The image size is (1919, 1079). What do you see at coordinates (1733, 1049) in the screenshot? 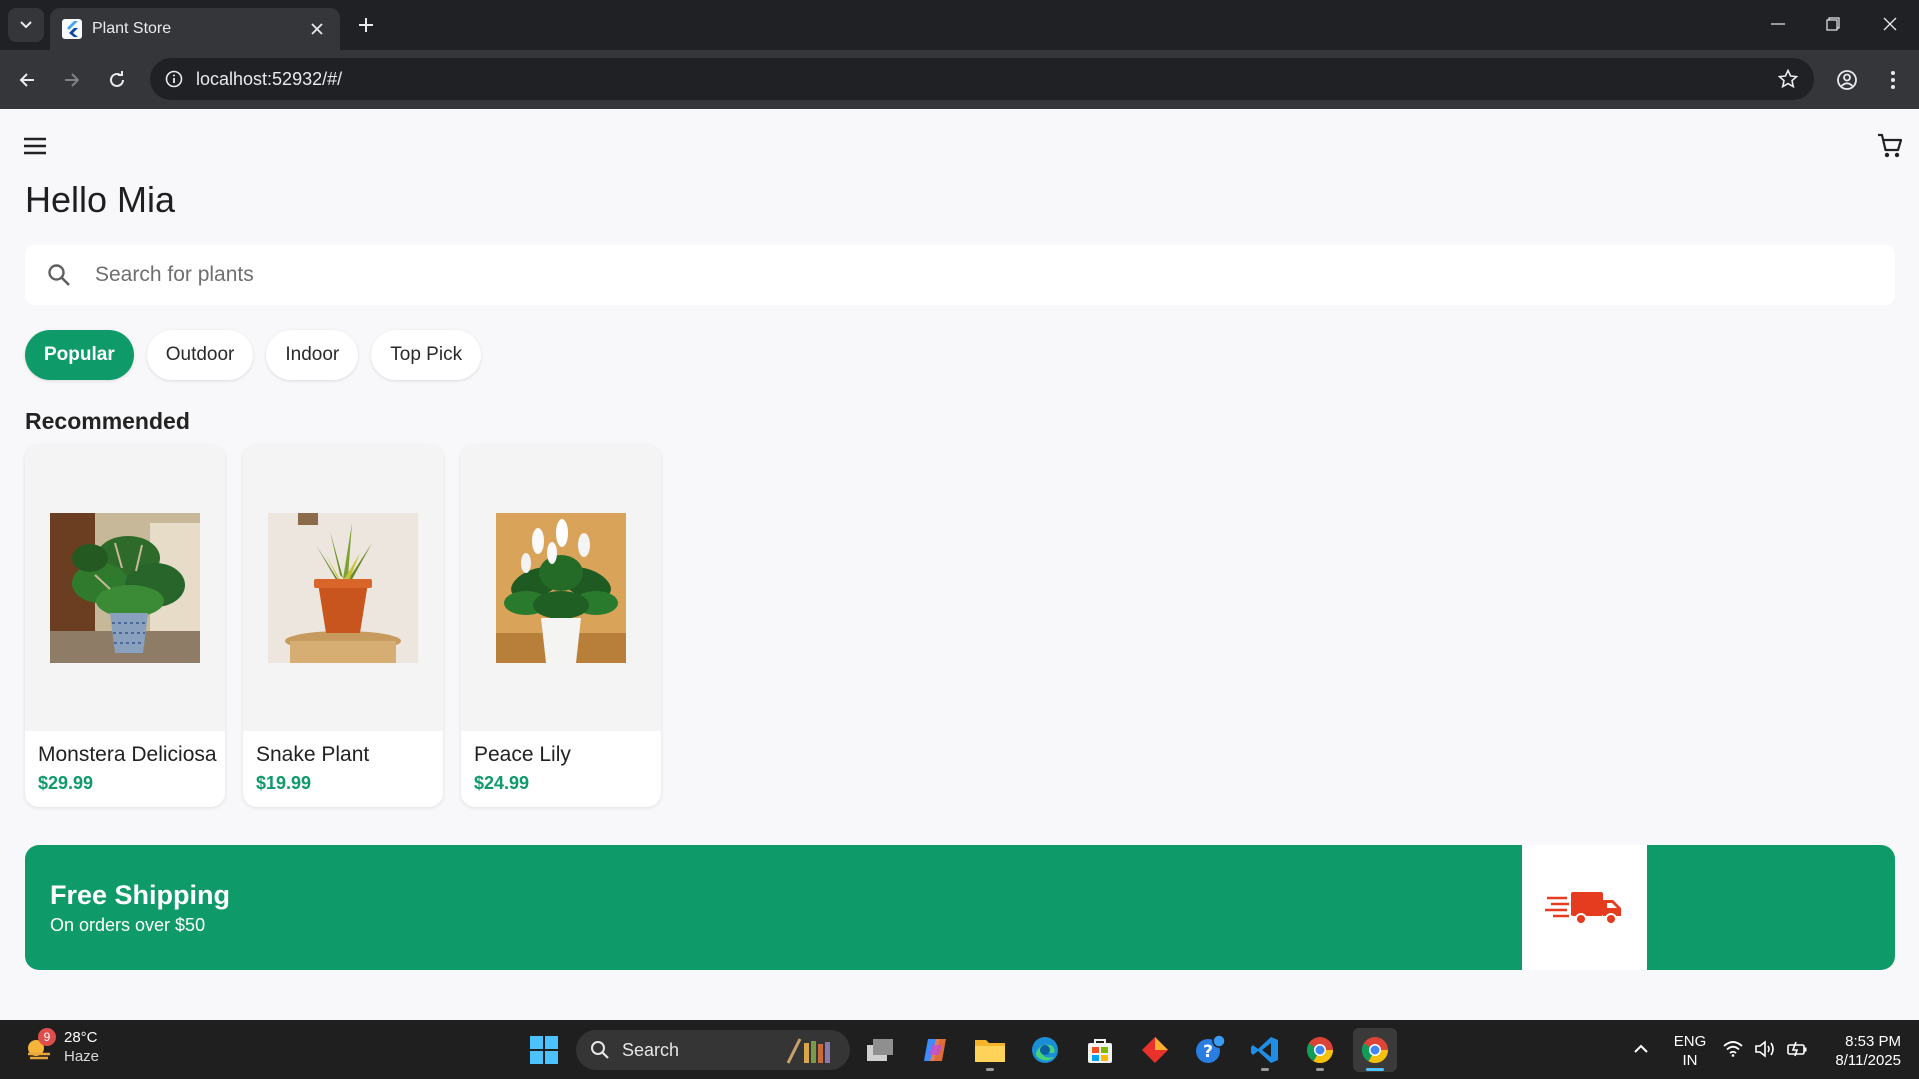
I see `wifi-icon` at bounding box center [1733, 1049].